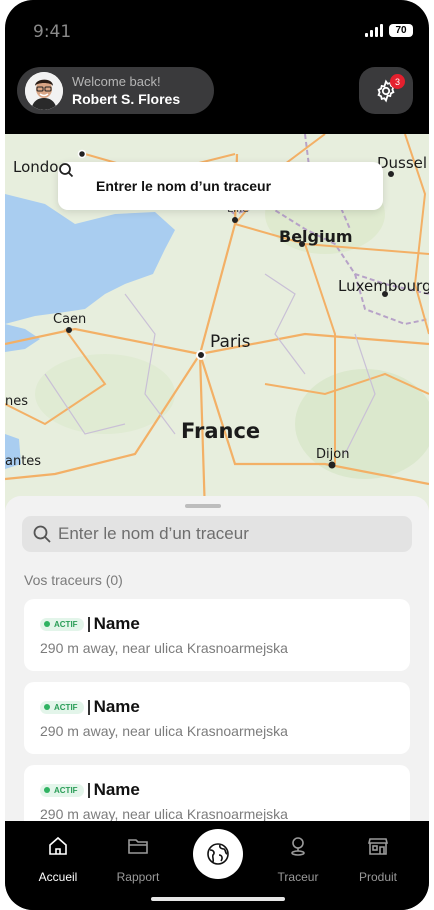  Describe the element at coordinates (58, 877) in the screenshot. I see `tab-label: Accueil` at that location.